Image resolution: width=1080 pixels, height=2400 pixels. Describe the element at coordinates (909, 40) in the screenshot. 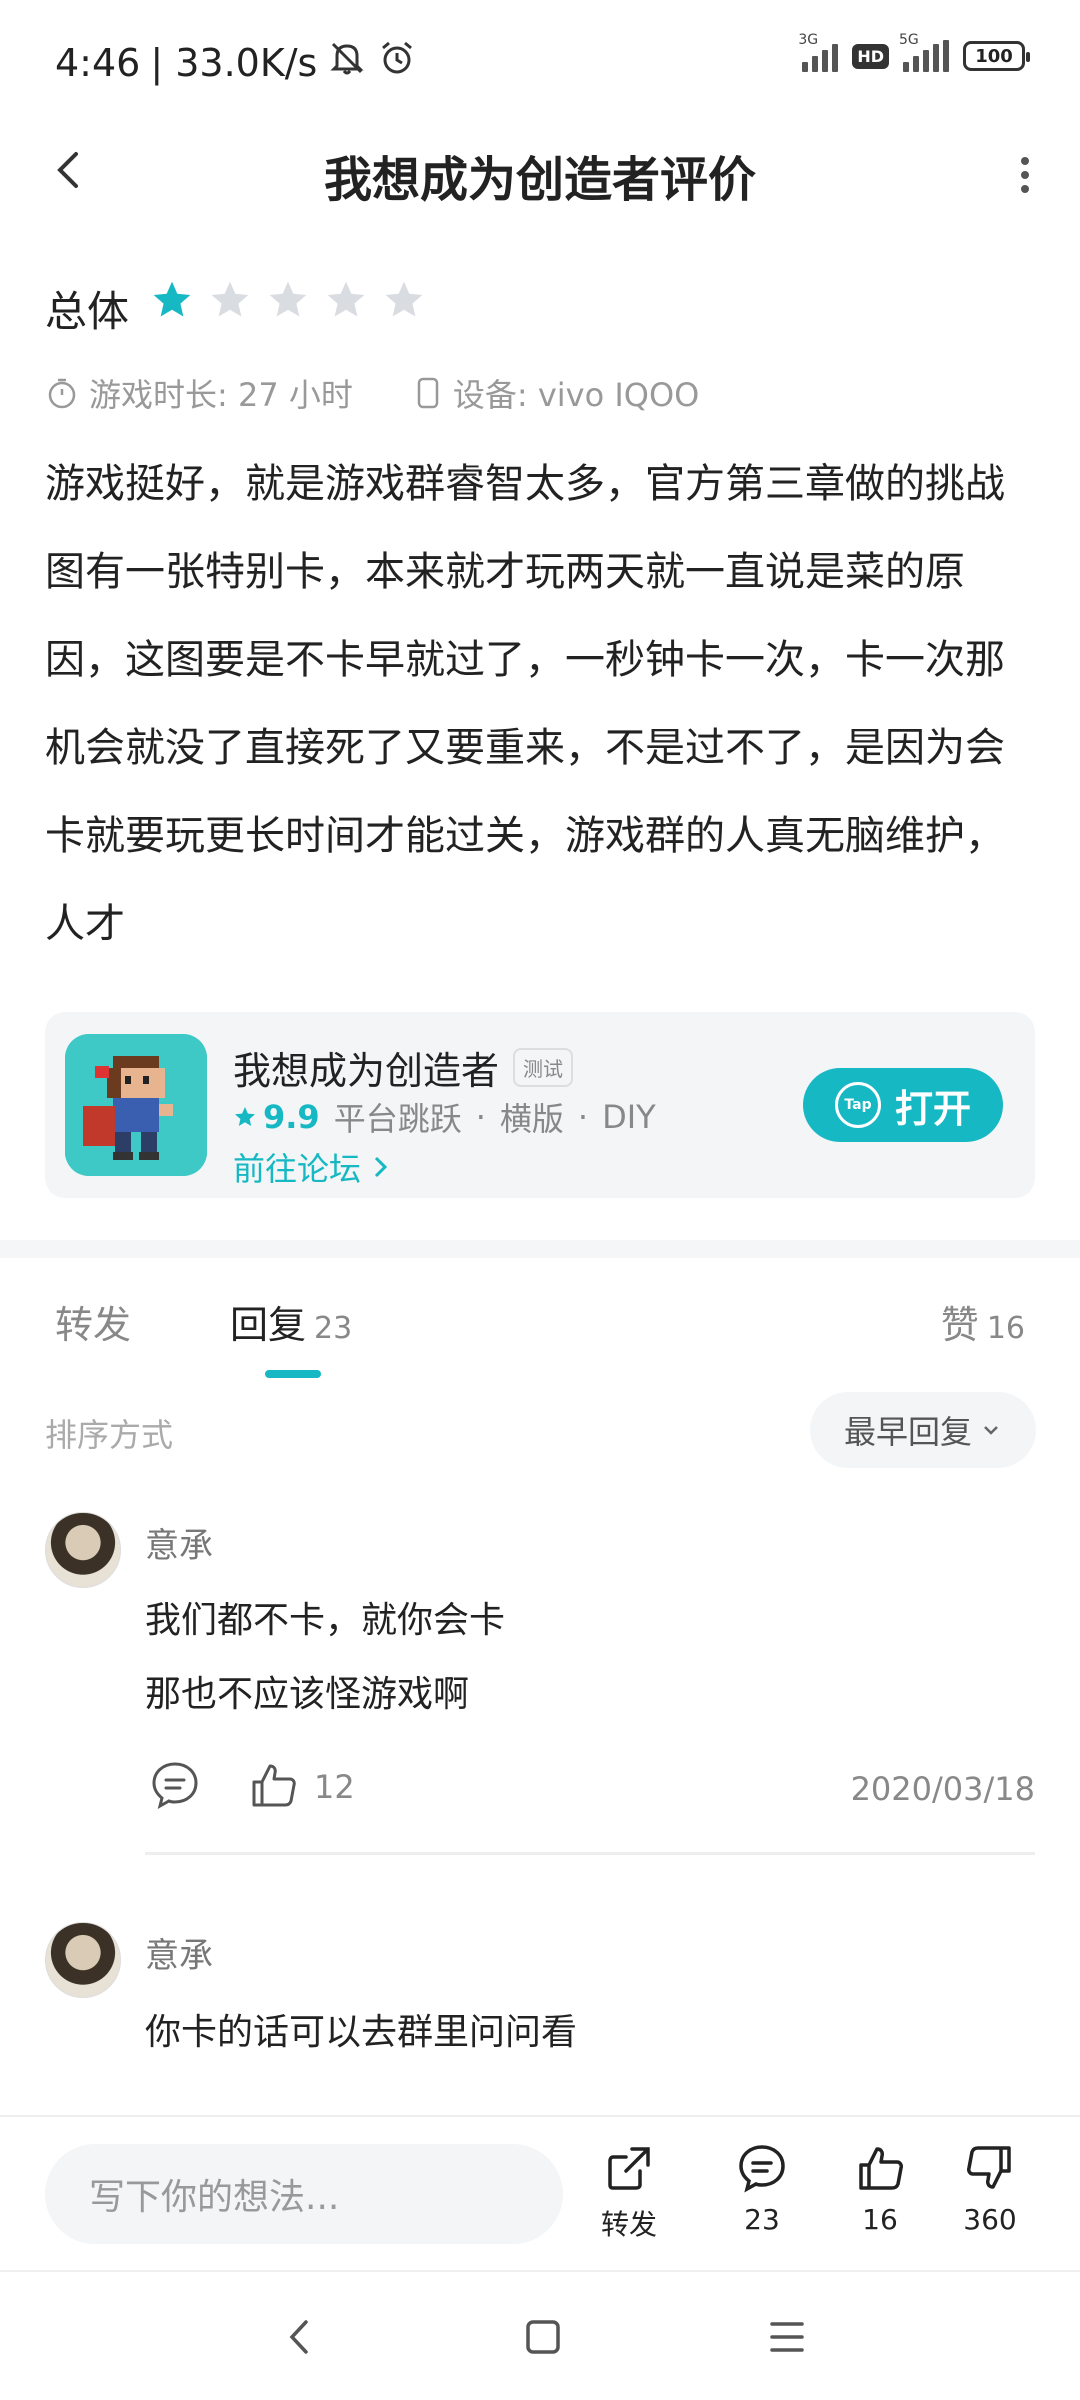

I see `net-5g-label: 5G` at that location.